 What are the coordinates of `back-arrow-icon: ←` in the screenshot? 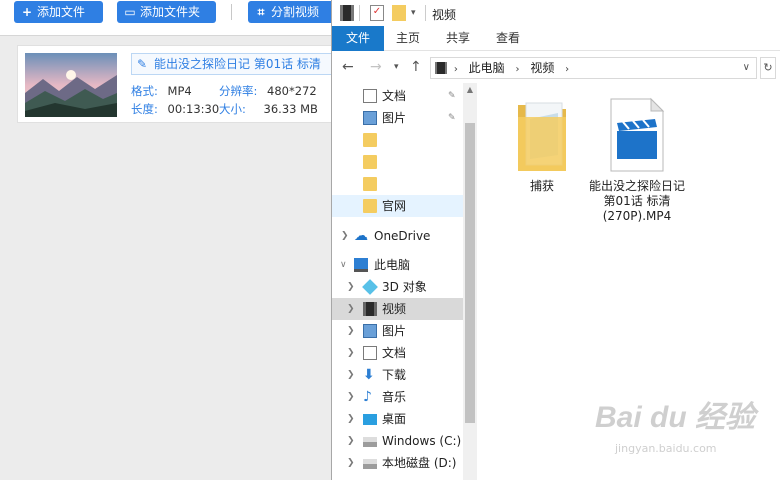 It's located at (348, 67).